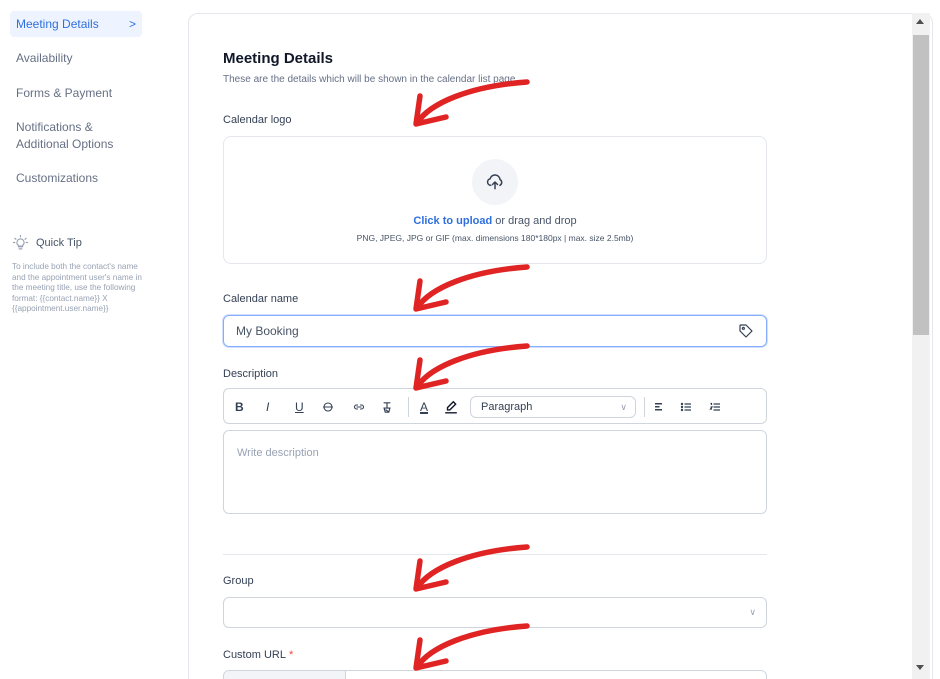 This screenshot has width=940, height=679. What do you see at coordinates (553, 407) in the screenshot?
I see `paragraph-style-select: Paragraph ∨` at bounding box center [553, 407].